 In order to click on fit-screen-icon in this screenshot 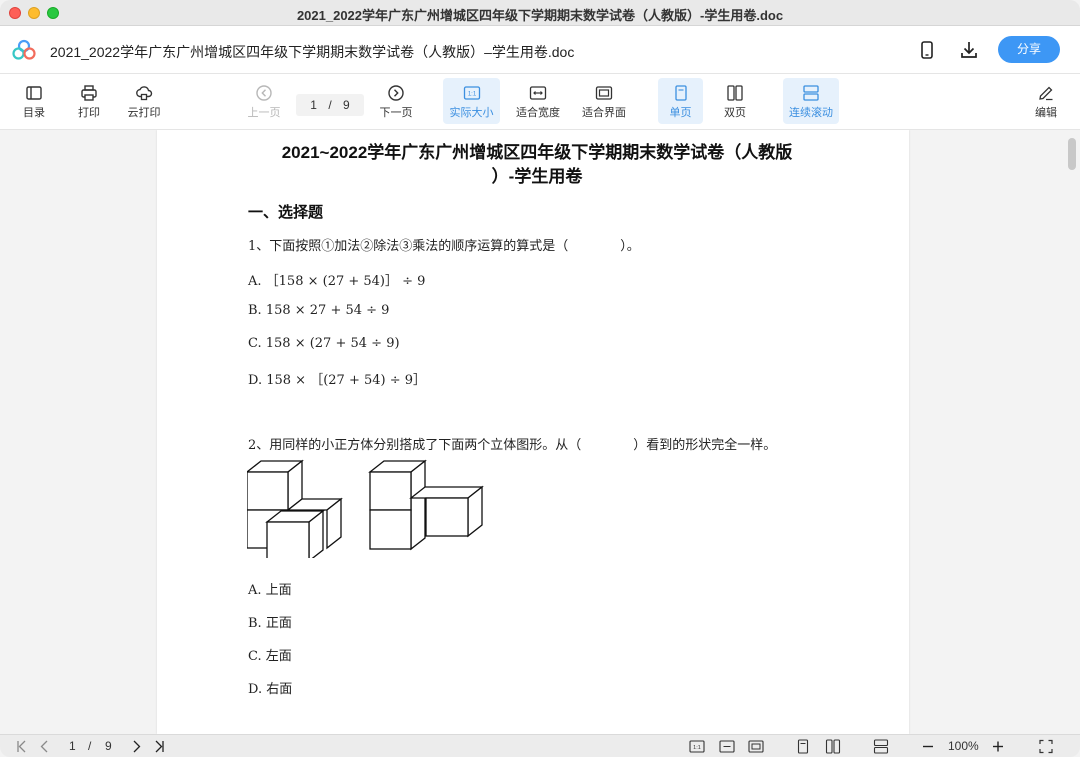, I will do `click(604, 93)`.